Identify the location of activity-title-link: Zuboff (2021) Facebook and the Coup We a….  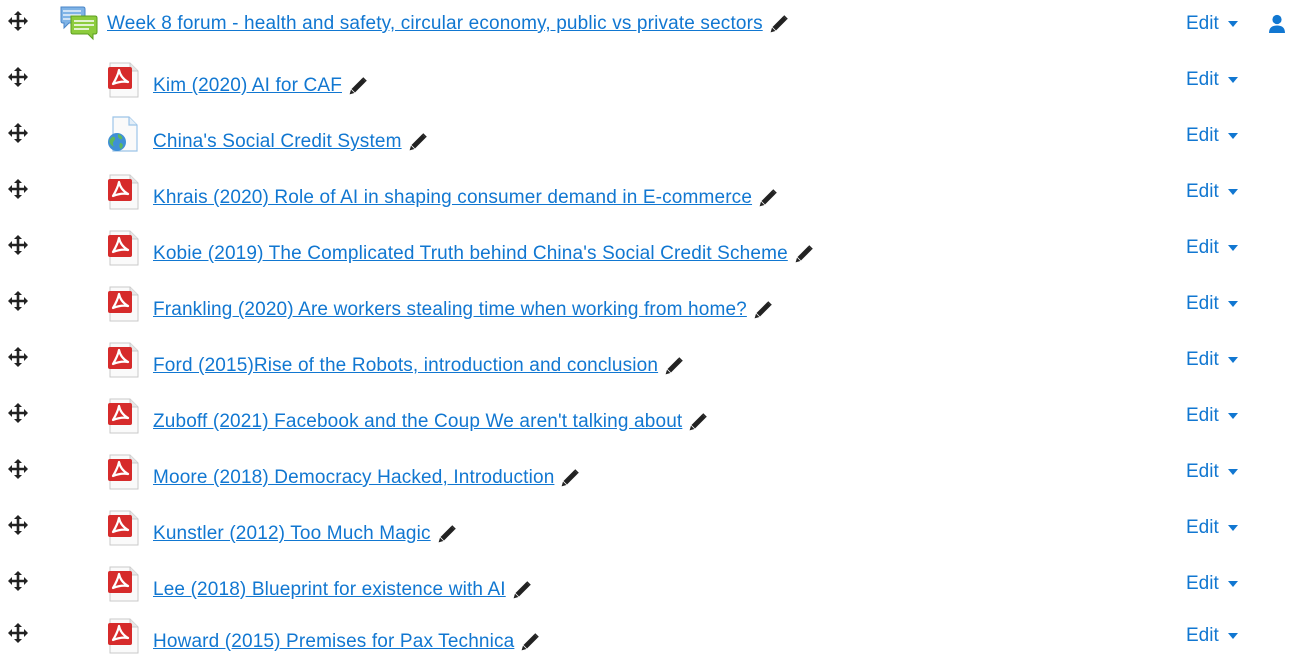
(417, 422).